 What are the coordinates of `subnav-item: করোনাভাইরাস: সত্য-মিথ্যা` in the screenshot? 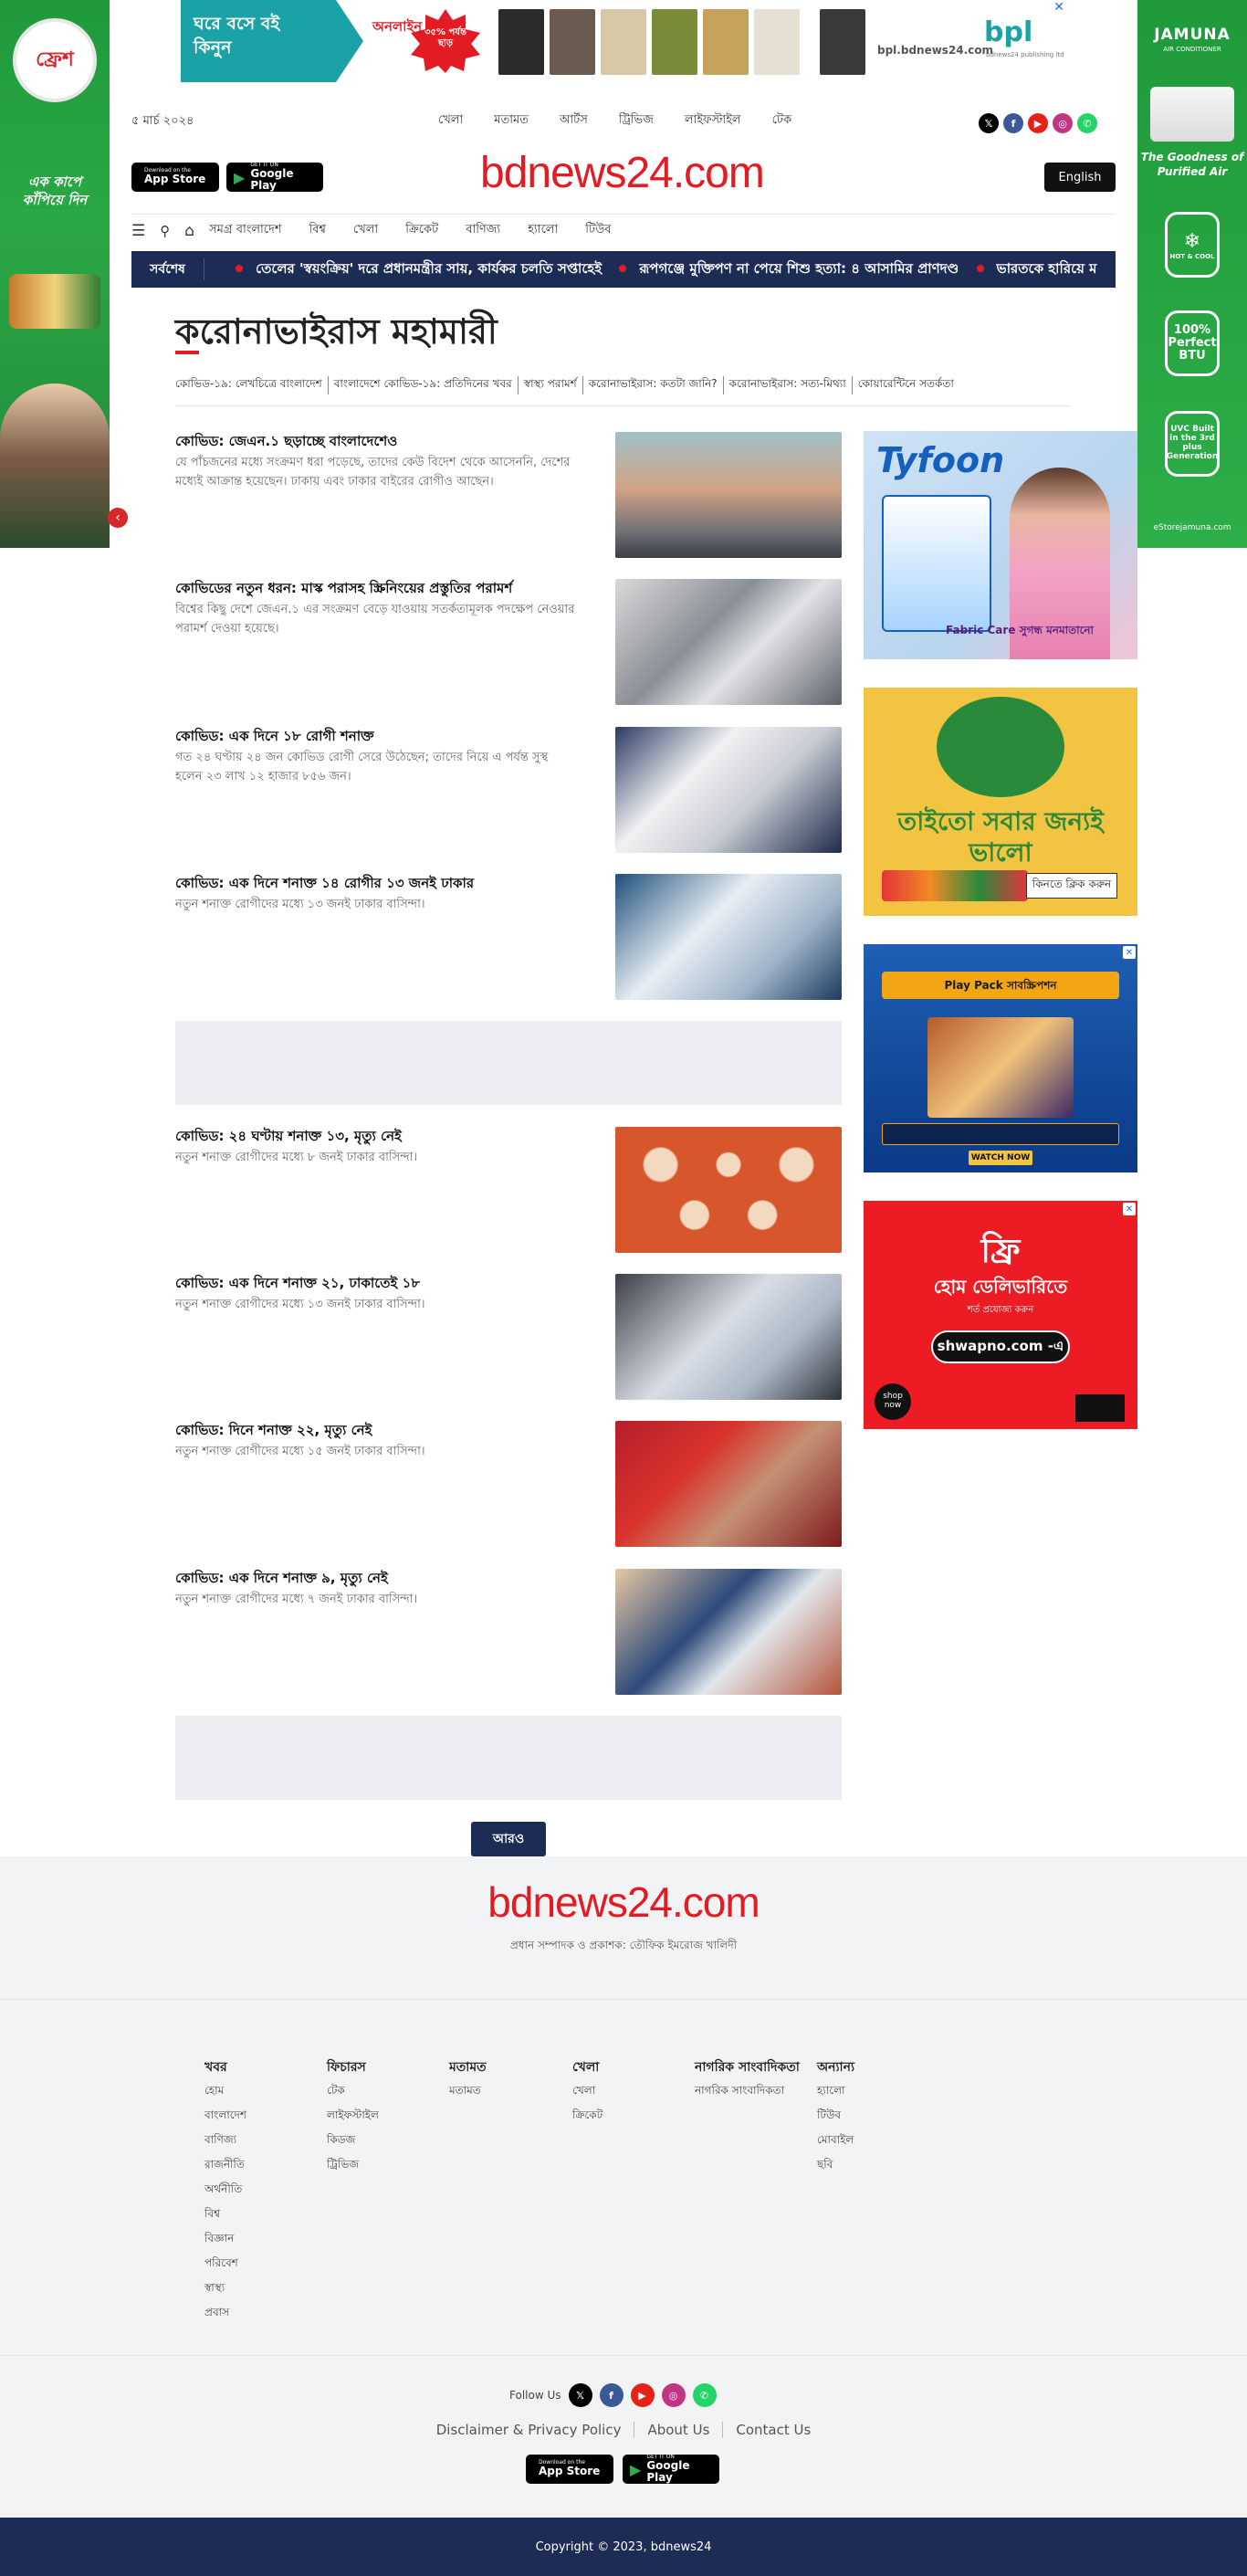 It's located at (788, 385).